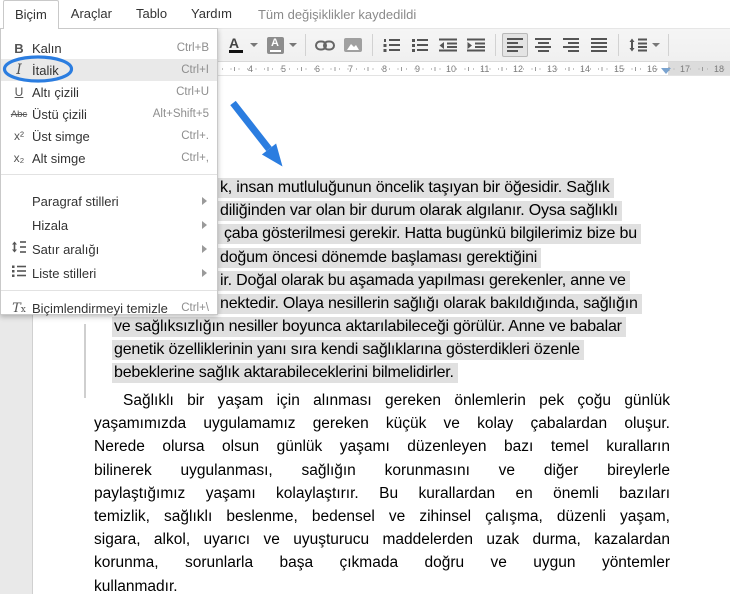 The image size is (730, 598). I want to click on menu-item-bicimlendirmeyi-temizle: Tx Biçimlendirmeyi temizle Ctrl+\, so click(109, 308).